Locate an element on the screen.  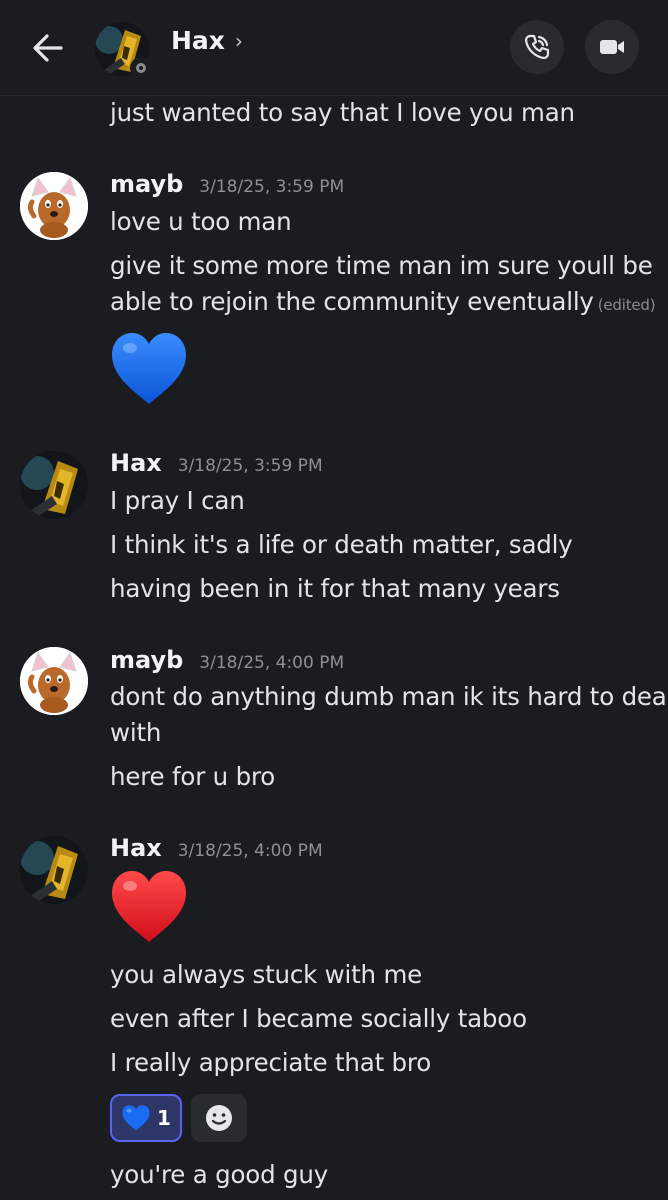
header-username: Hax › is located at coordinates (207, 40).